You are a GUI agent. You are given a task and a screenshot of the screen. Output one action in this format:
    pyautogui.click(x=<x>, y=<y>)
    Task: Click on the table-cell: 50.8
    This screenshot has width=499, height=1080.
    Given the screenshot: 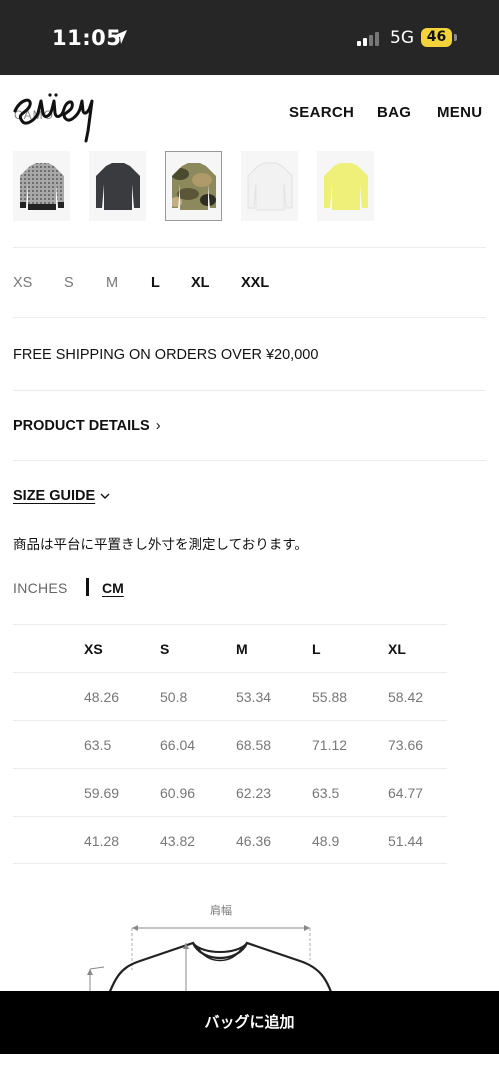 What is the action you would take?
    pyautogui.click(x=174, y=697)
    